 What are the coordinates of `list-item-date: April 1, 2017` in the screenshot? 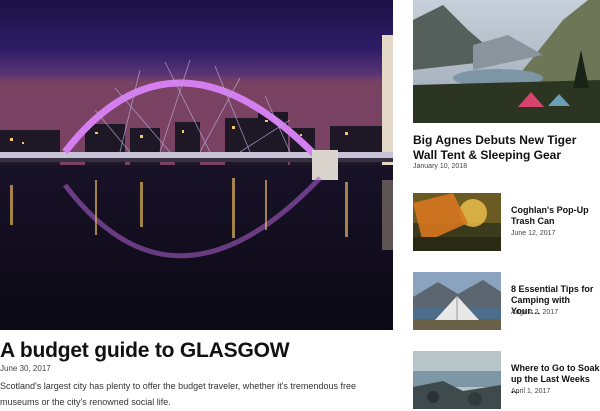 It's located at (531, 391).